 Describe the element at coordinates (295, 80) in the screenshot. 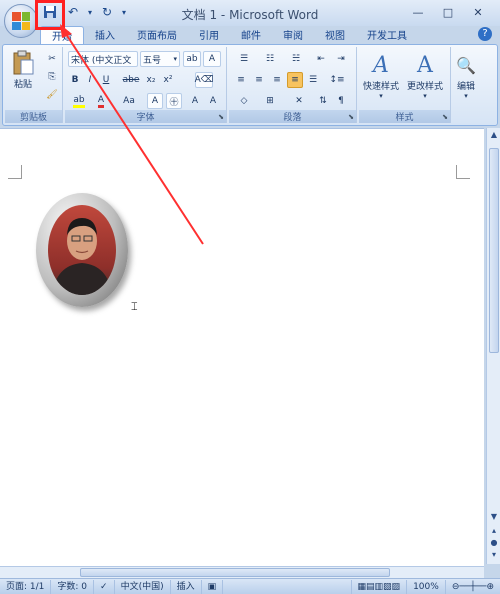

I see `justify-icon: ≡` at that location.